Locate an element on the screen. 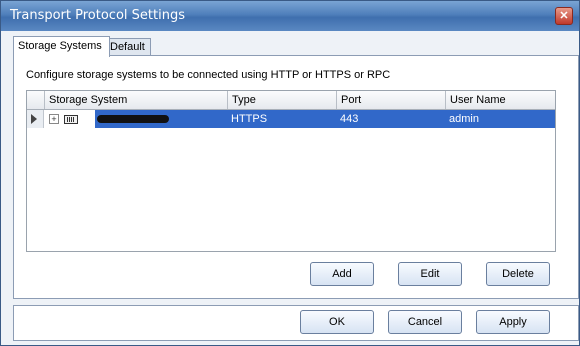 The width and height of the screenshot is (580, 346). column-header-type: Type is located at coordinates (281, 100).